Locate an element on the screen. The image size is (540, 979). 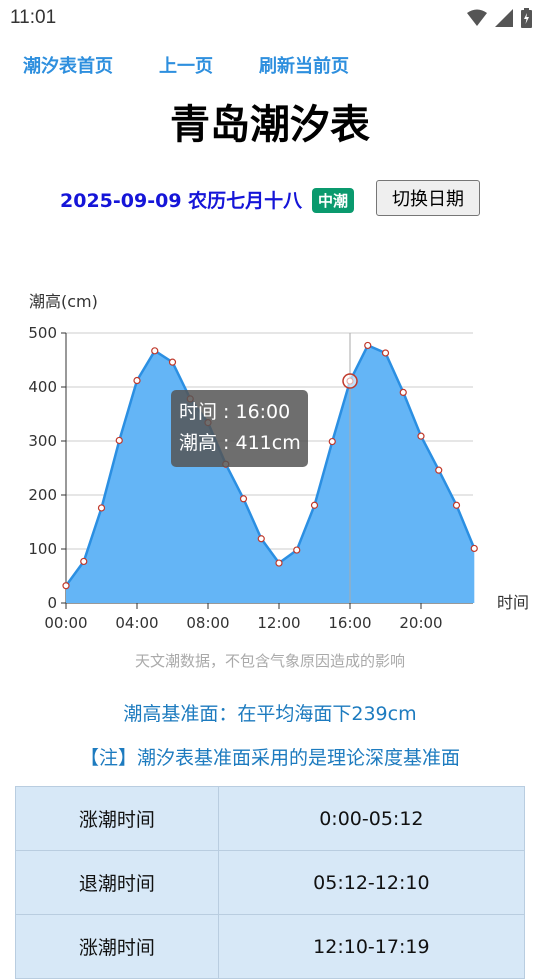
tooltip-time: 时间 : 16:00 is located at coordinates (234, 412).